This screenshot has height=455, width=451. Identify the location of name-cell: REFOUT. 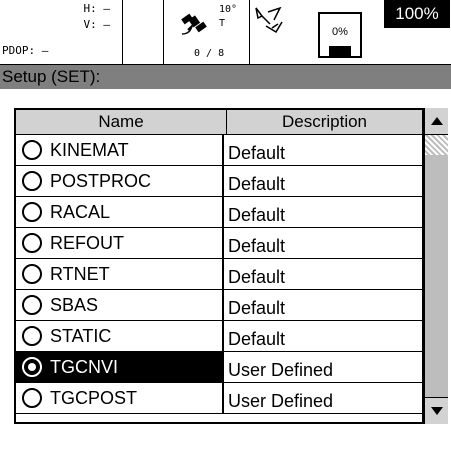
(120, 243).